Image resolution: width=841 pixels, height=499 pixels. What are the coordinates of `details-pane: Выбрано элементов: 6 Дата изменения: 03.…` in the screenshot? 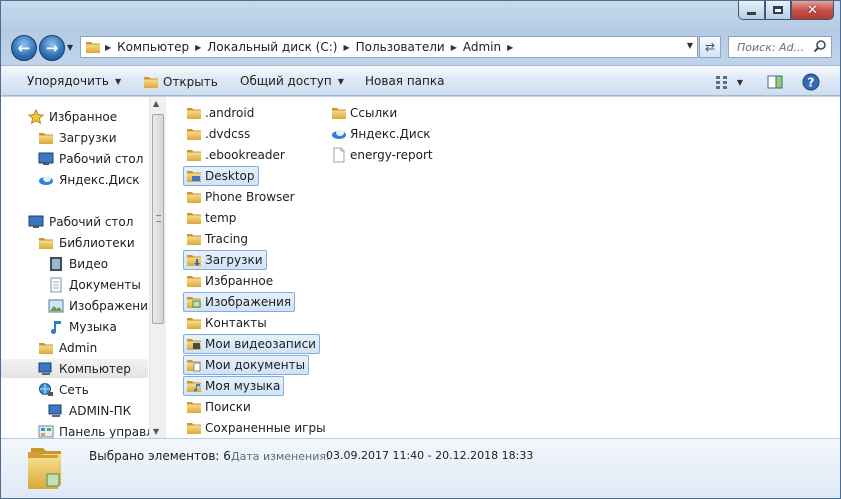 It's located at (420, 468).